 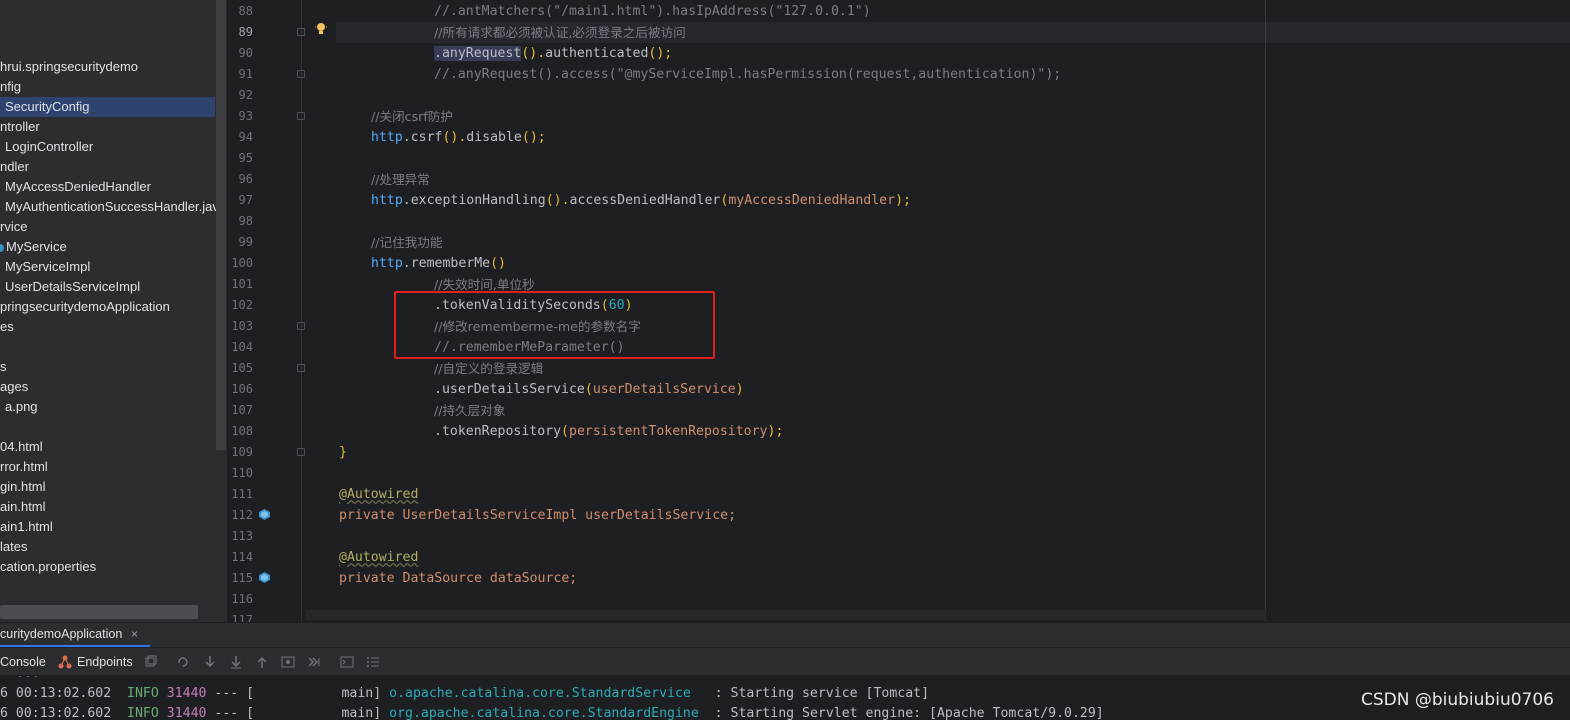 What do you see at coordinates (107, 227) in the screenshot?
I see `tree-item: rvice` at bounding box center [107, 227].